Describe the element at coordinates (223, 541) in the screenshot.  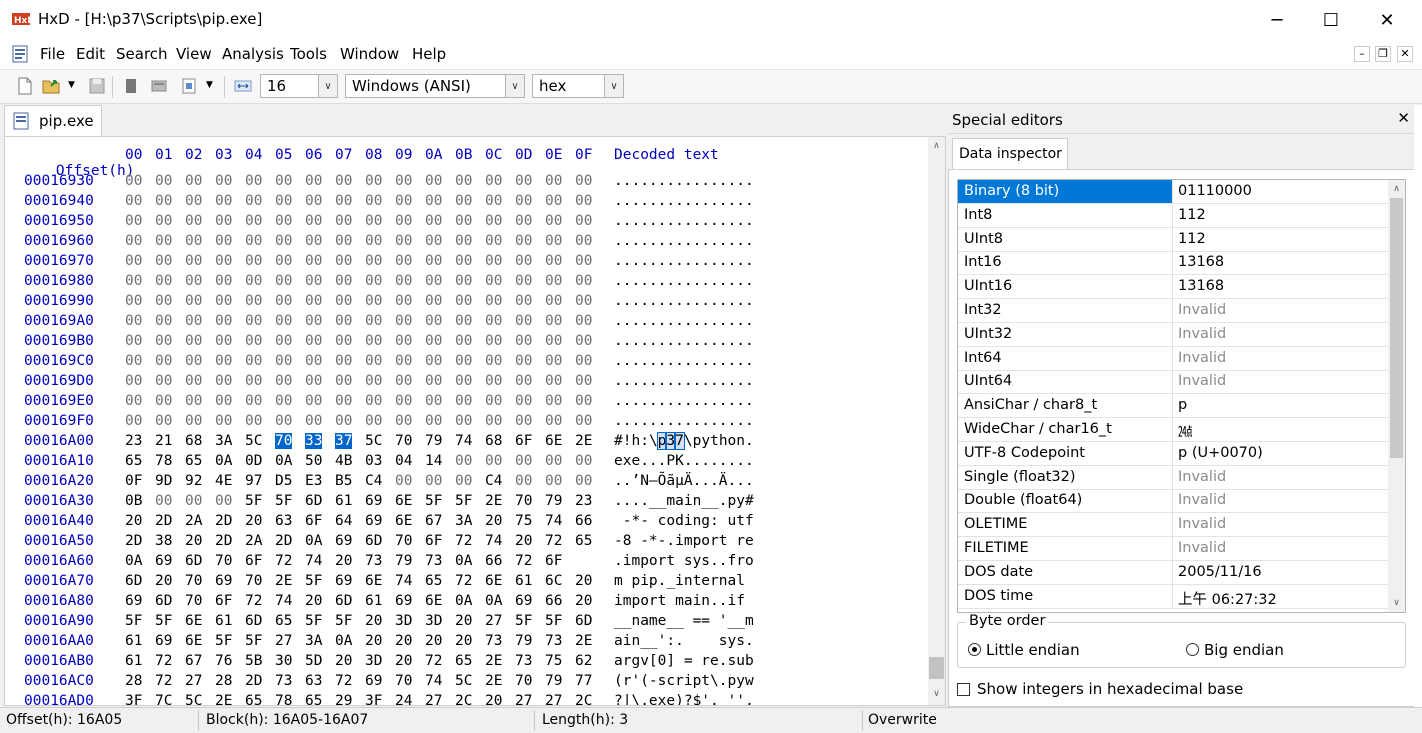
I see `hex-byte: 2D` at that location.